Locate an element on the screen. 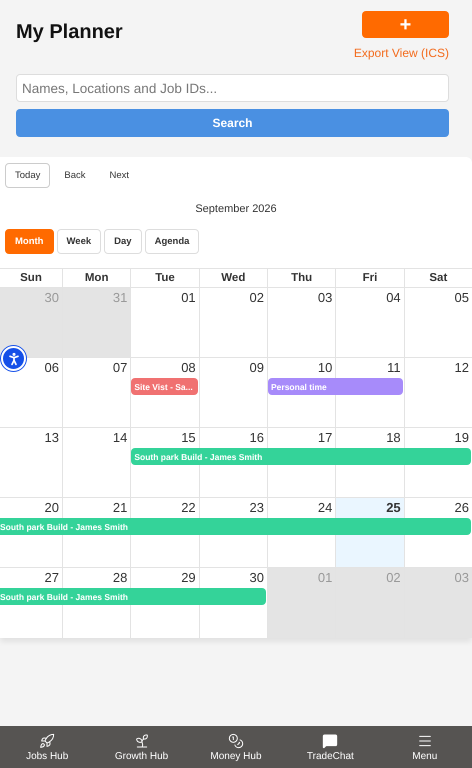 Image resolution: width=472 pixels, height=768 pixels. nav-item: Money Hub is located at coordinates (236, 747).